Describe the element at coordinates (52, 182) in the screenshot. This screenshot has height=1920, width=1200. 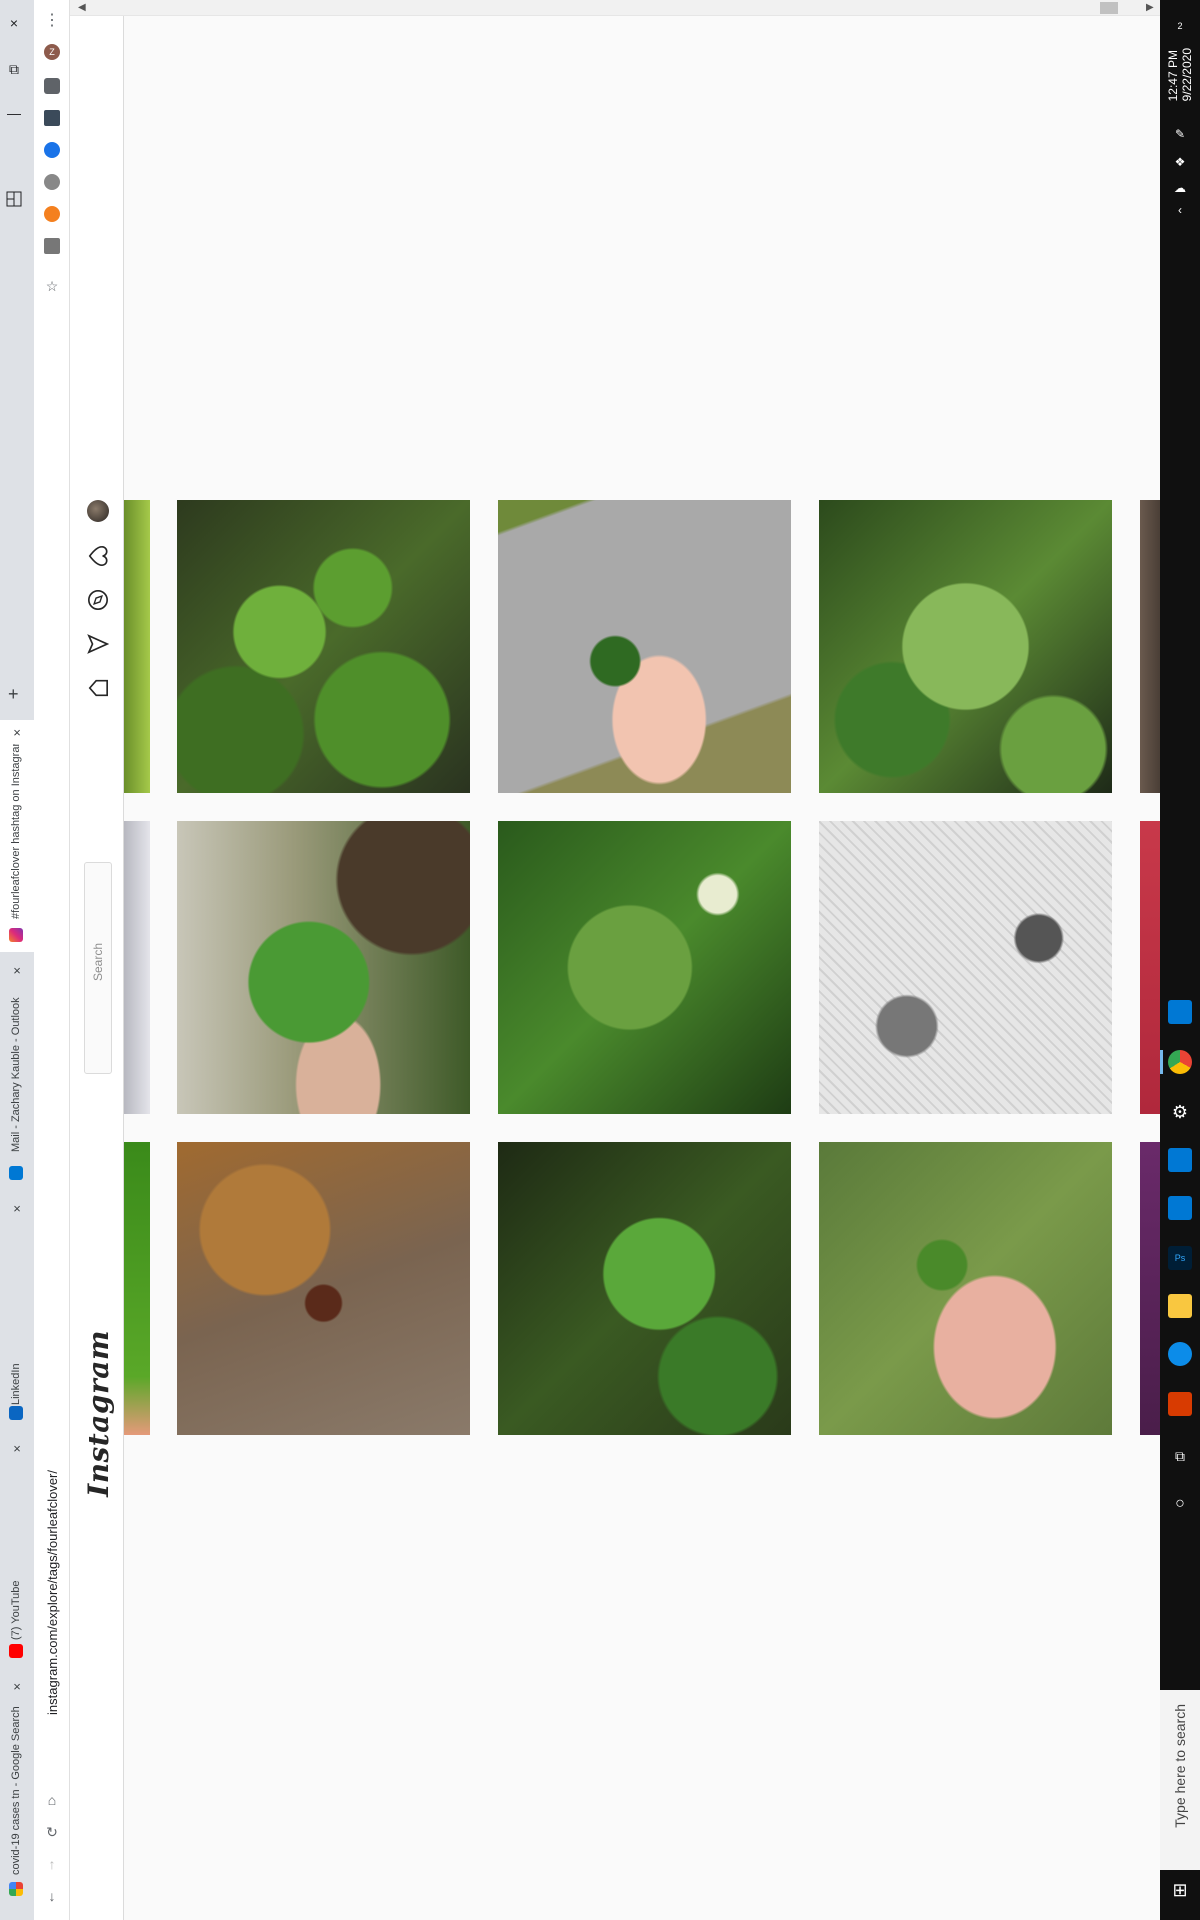
I see `grey-circle-extension-icon` at that location.